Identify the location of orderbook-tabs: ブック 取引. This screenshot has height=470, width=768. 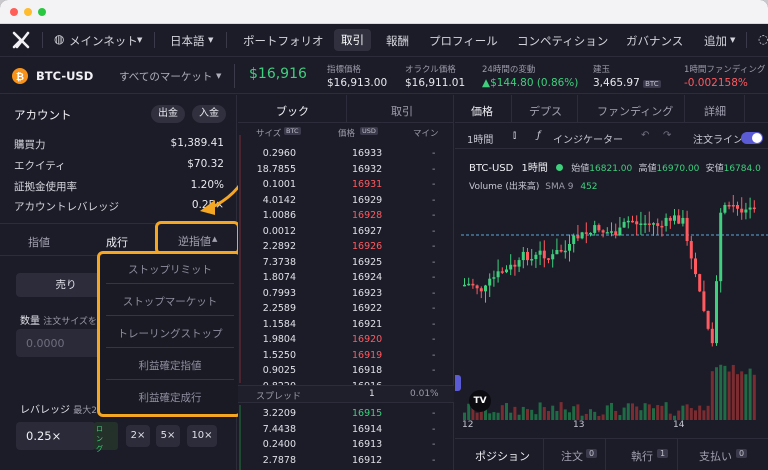
(346, 109).